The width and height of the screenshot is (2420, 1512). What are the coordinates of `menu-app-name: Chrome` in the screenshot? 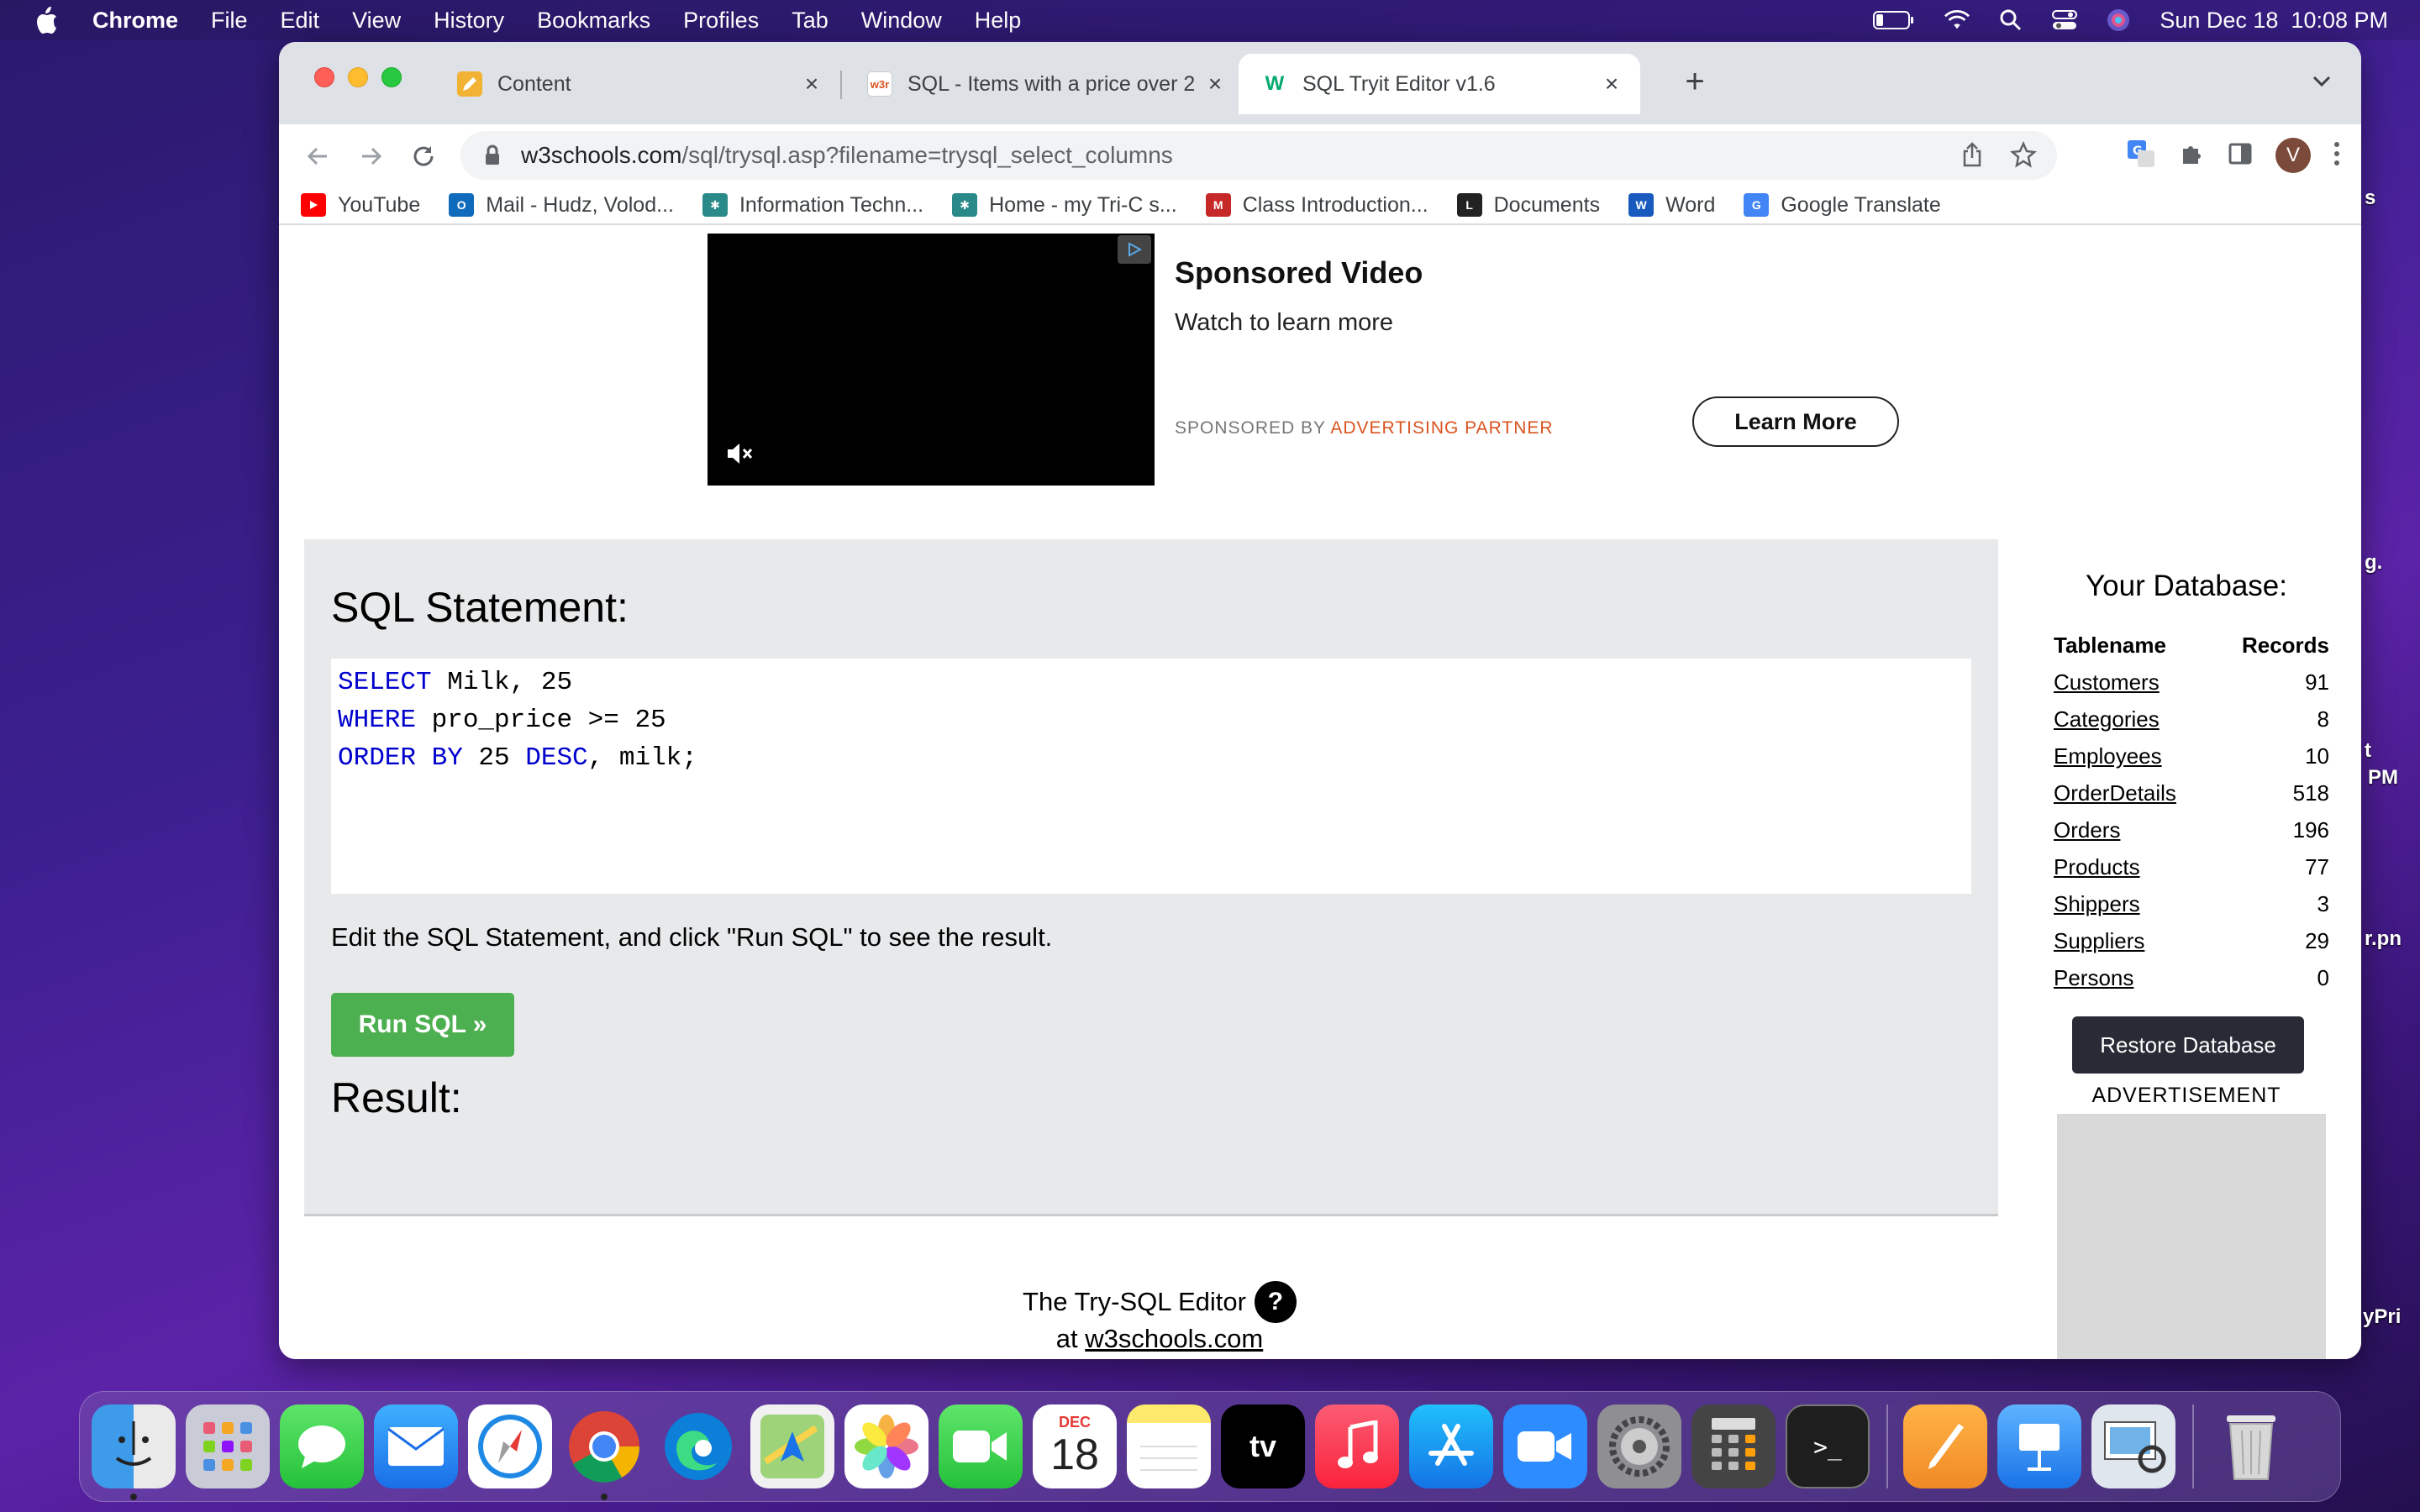 It's located at (135, 21).